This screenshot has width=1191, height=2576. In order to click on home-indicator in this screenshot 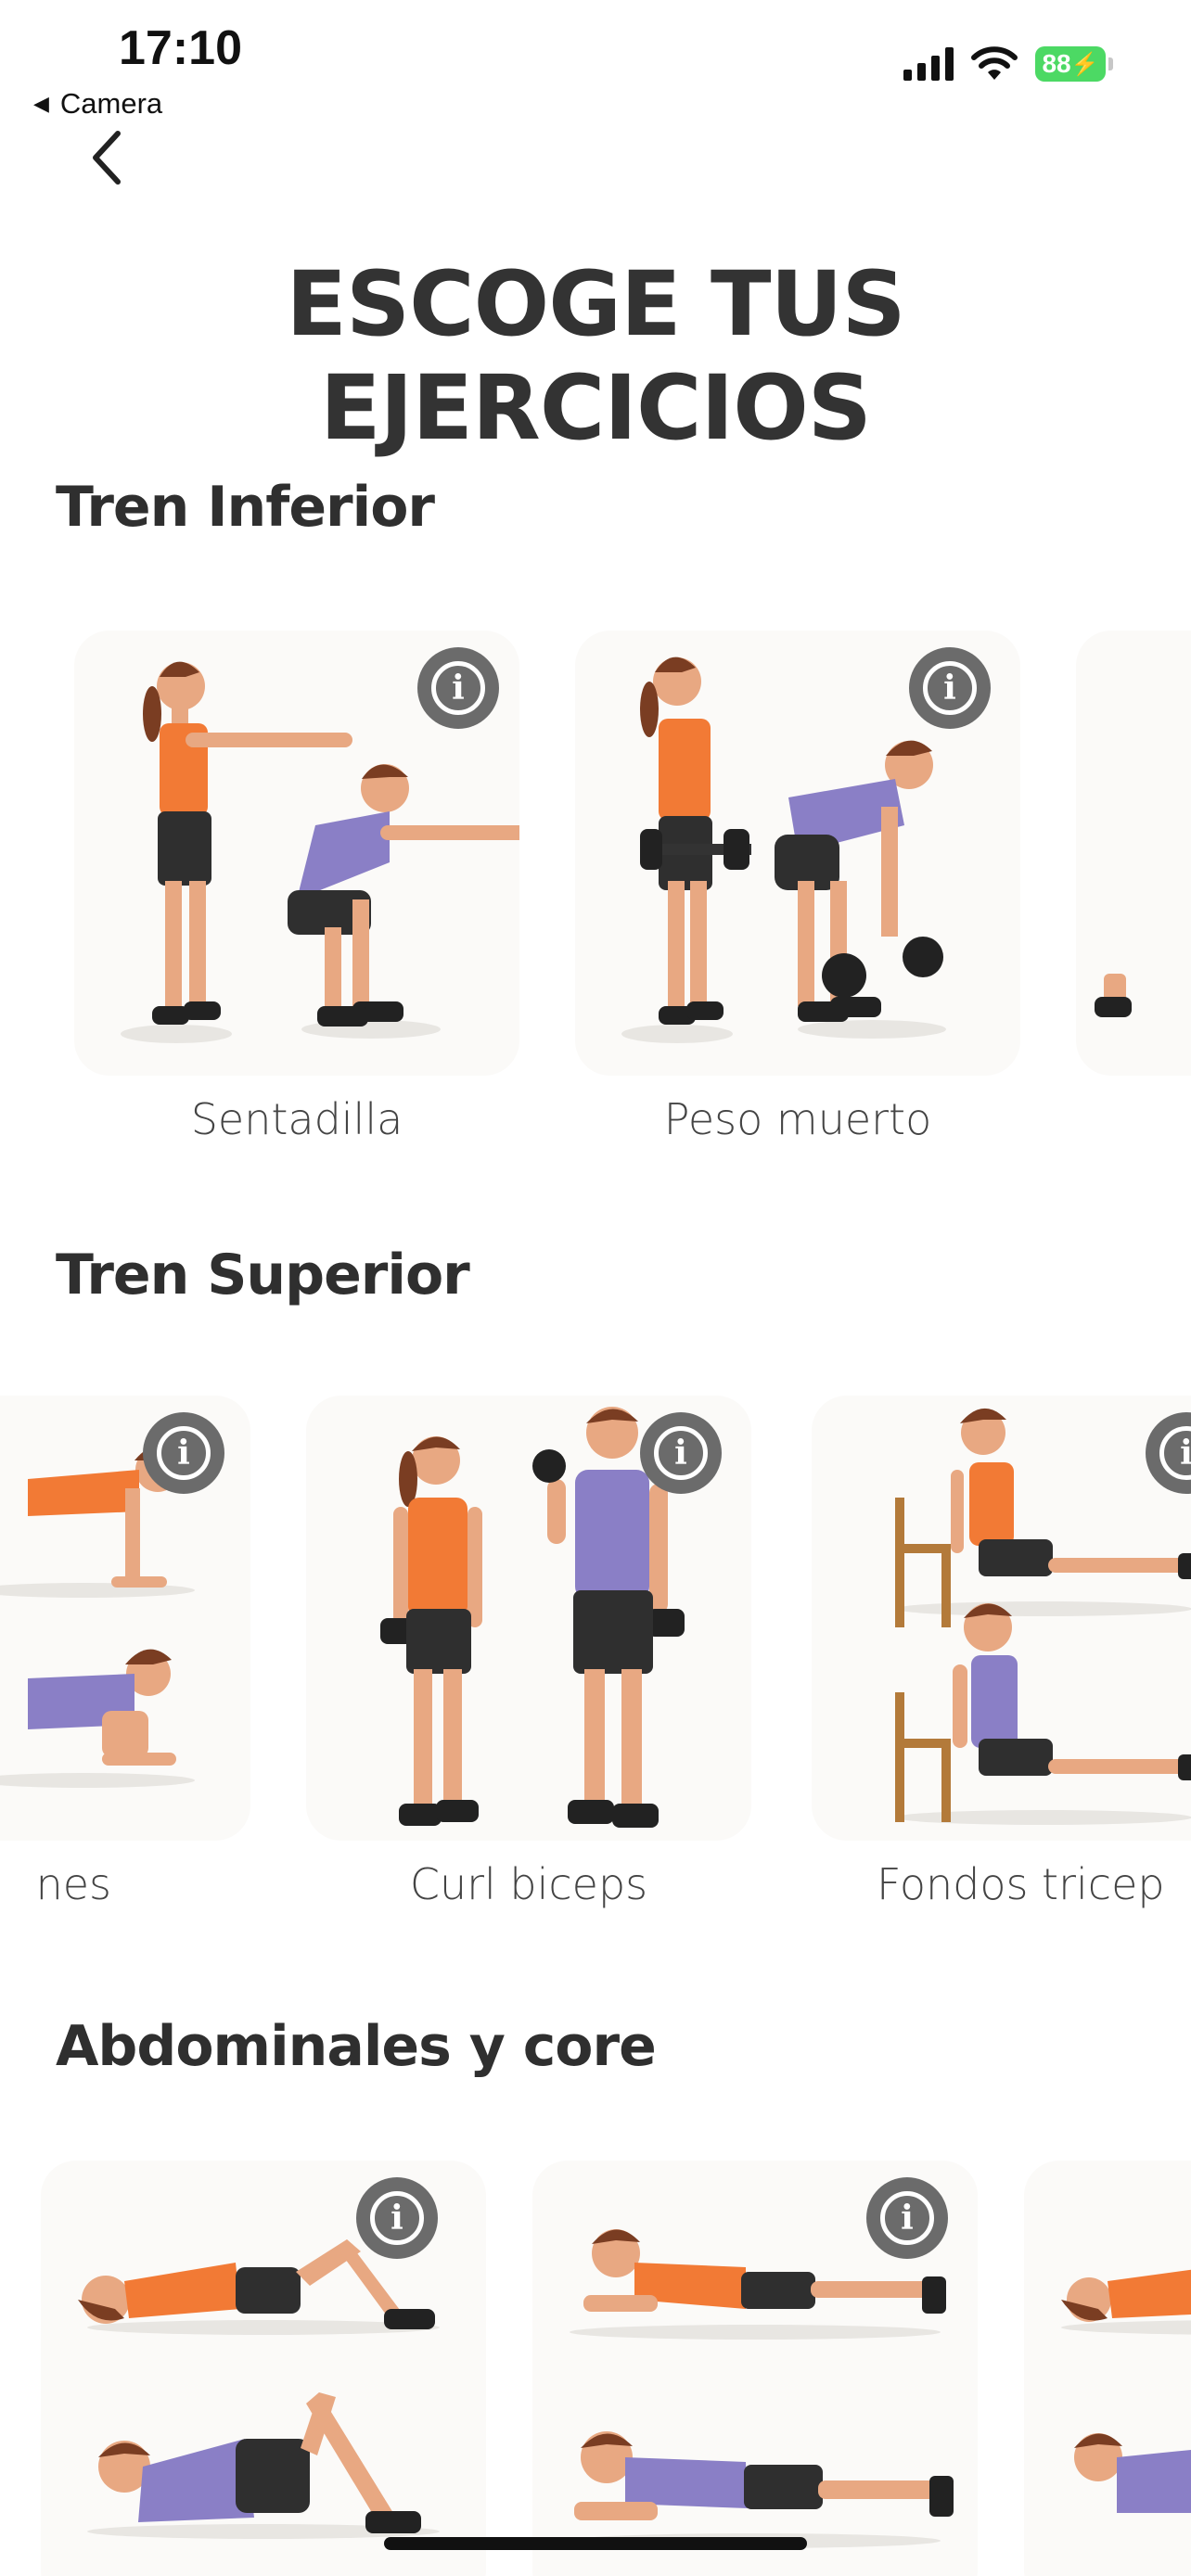, I will do `click(595, 2543)`.